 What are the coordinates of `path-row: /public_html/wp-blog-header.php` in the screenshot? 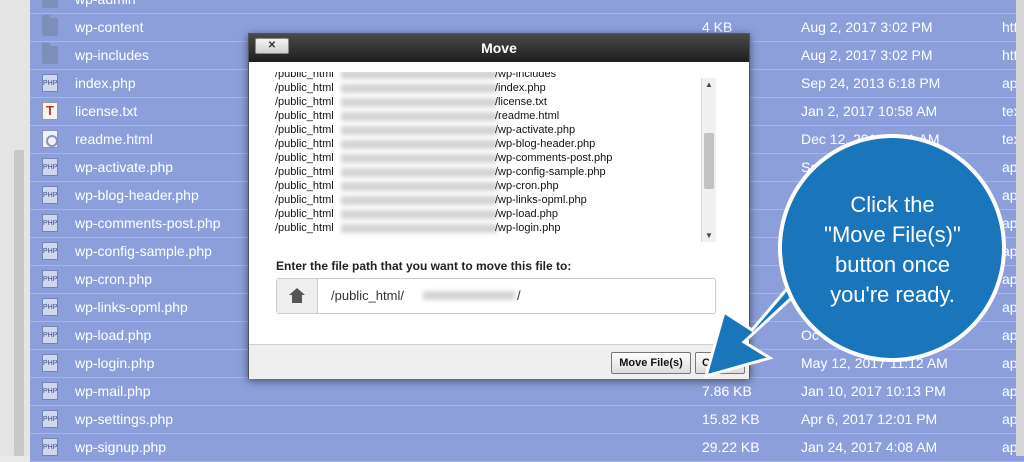 It's located at (489, 144).